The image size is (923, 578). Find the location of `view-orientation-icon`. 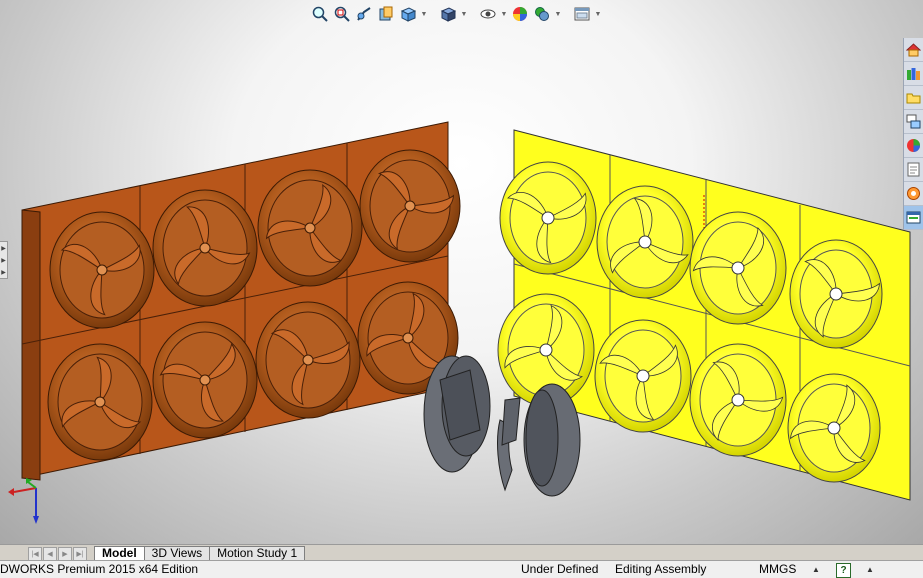

view-orientation-icon is located at coordinates (408, 14).